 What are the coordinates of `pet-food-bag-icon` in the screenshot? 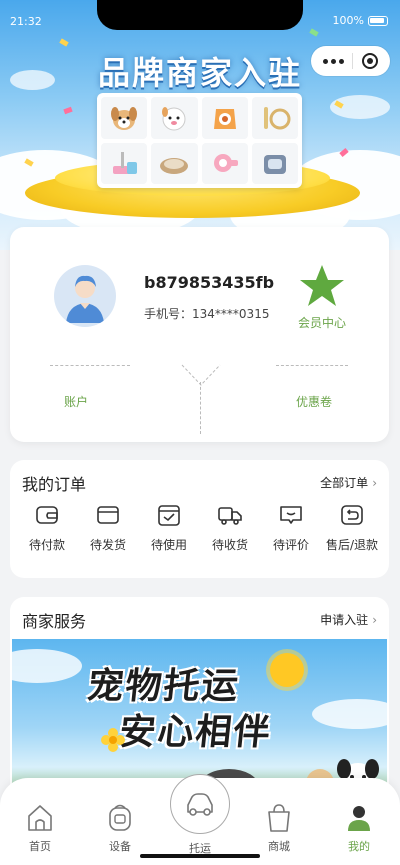 It's located at (224, 118).